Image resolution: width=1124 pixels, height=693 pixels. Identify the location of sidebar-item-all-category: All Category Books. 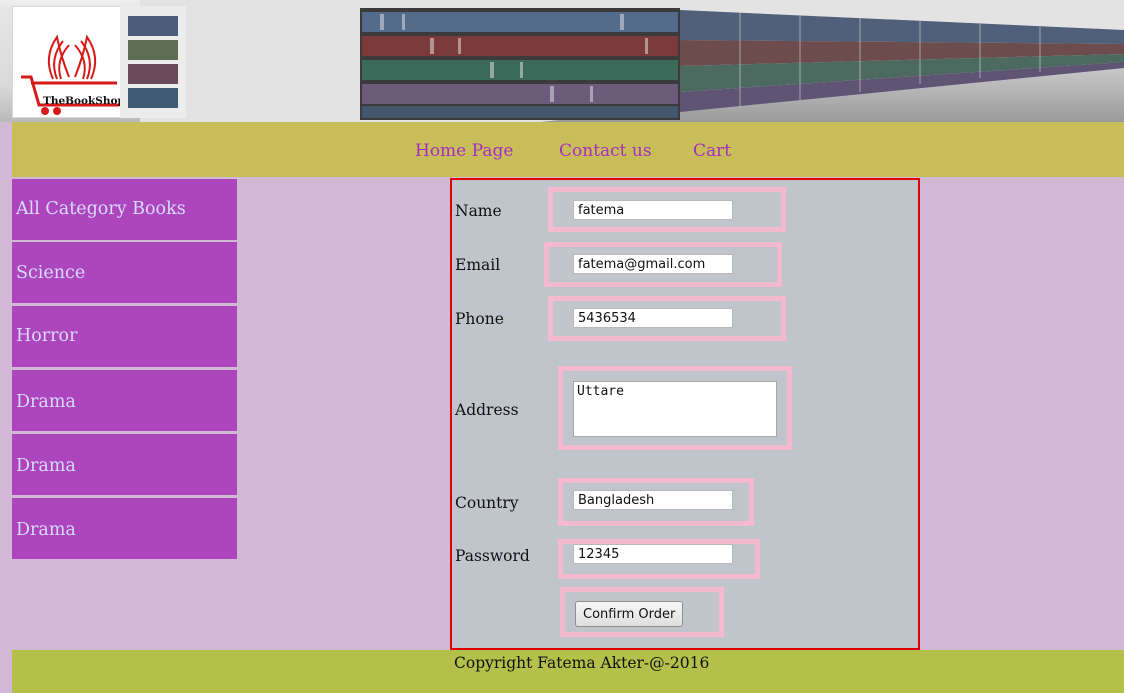
(124, 209).